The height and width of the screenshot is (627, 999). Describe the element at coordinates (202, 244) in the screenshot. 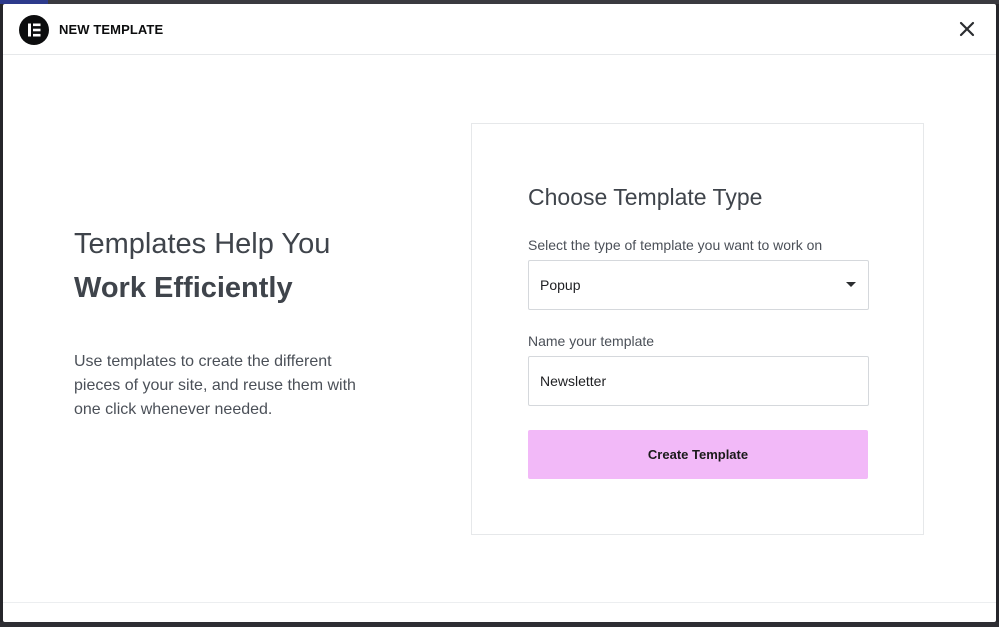

I see `intro-title: Templates Help You` at that location.